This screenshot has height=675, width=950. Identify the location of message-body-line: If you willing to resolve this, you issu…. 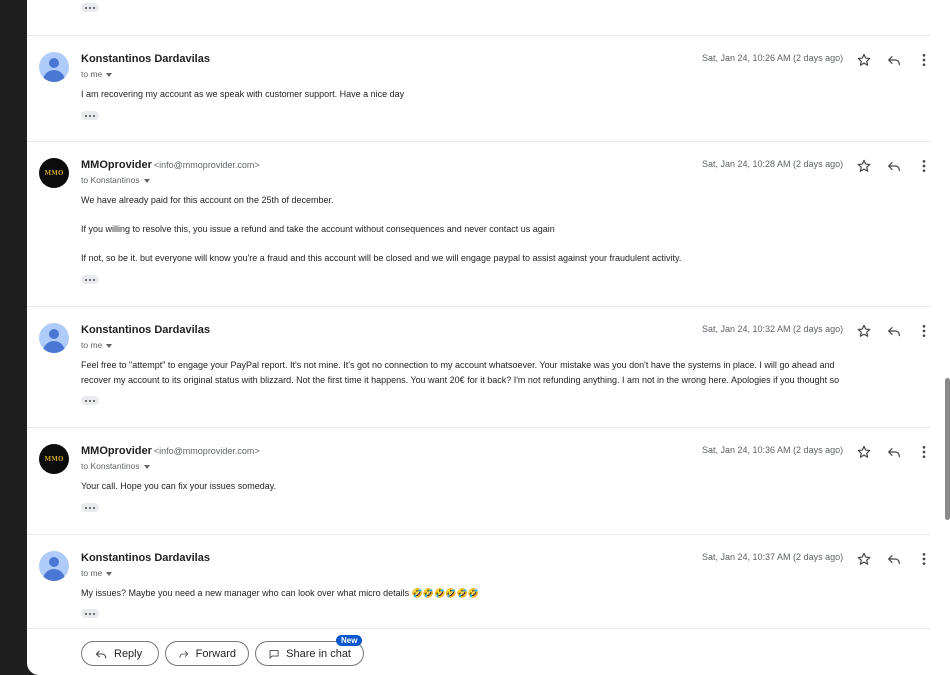
(318, 229).